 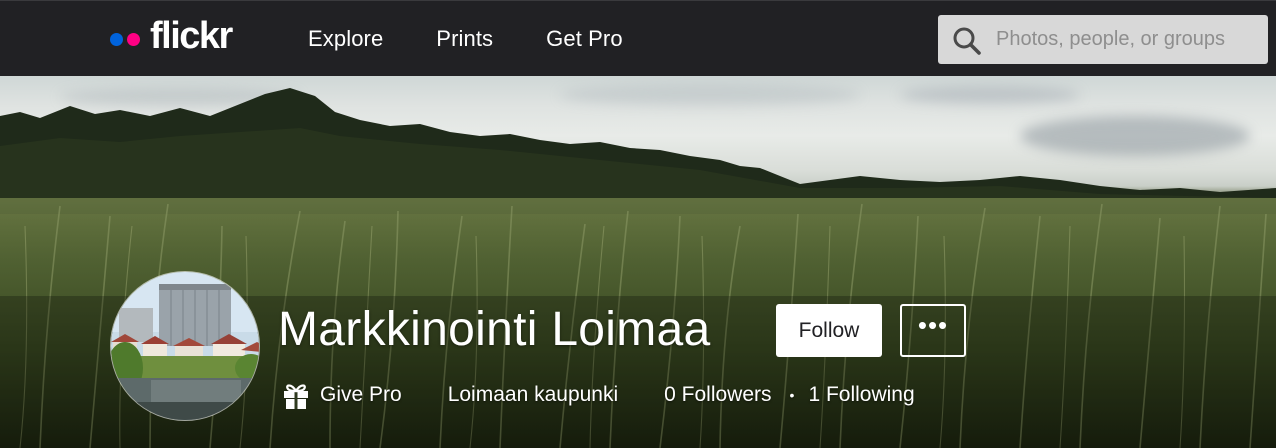 I want to click on search-icon, so click(x=967, y=41).